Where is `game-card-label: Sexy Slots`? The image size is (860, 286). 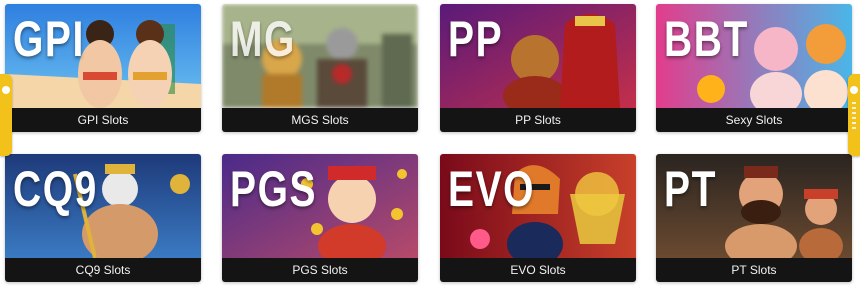
game-card-label: Sexy Slots is located at coordinates (754, 120).